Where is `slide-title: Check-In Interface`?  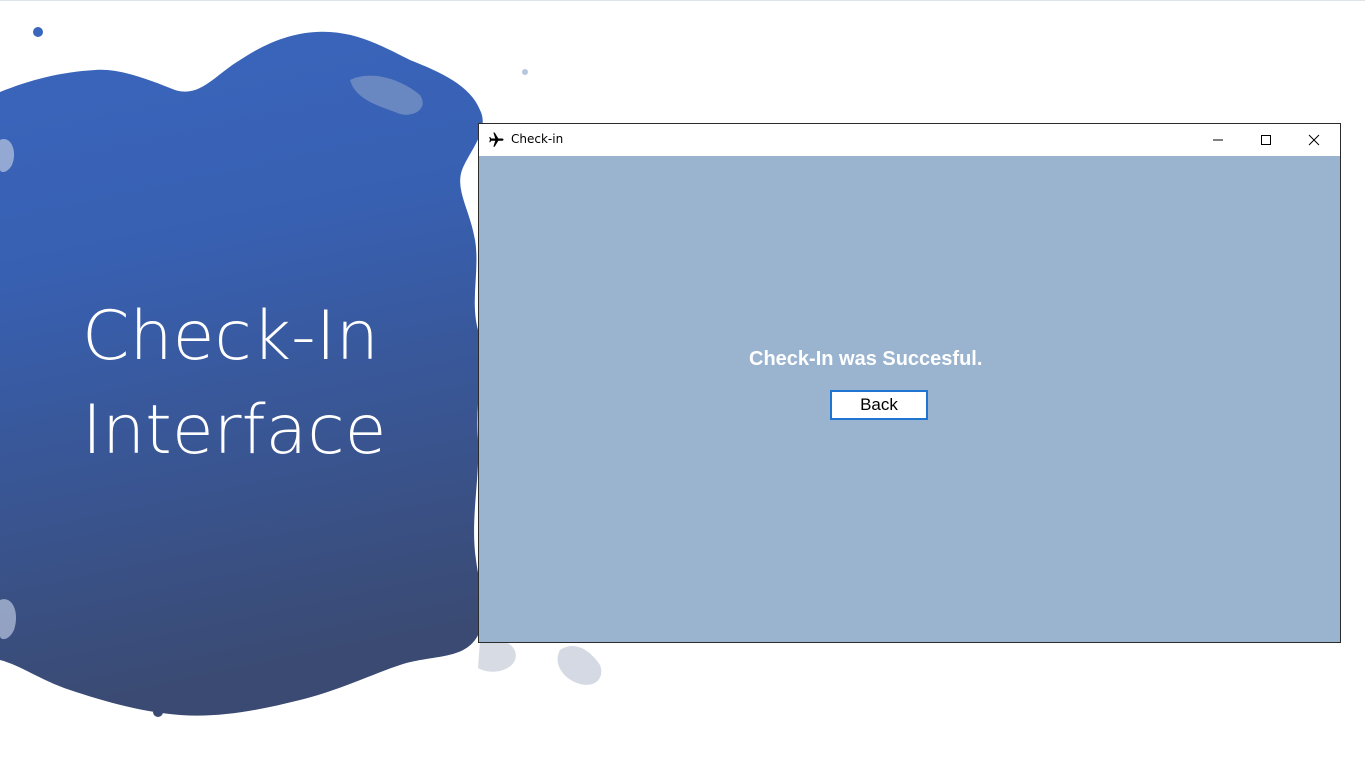 slide-title: Check-In Interface is located at coordinates (282, 384).